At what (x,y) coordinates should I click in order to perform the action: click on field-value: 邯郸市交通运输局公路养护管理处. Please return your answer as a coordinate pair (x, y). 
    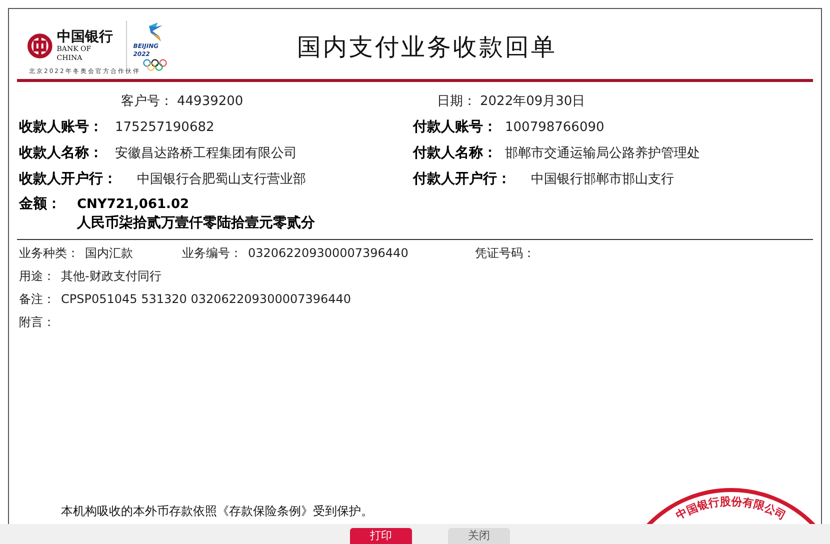
    Looking at the image, I should click on (602, 154).